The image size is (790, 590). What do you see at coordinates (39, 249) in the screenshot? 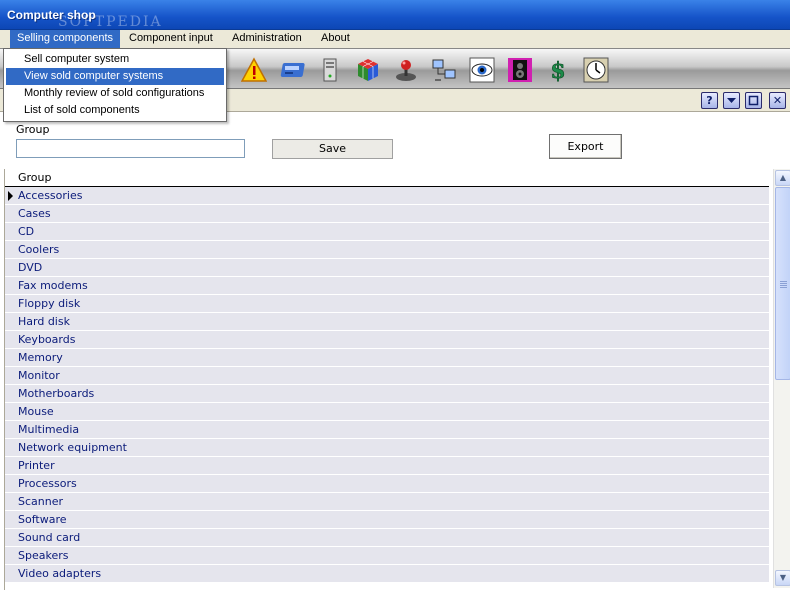
I see `group-cell: Coolers` at bounding box center [39, 249].